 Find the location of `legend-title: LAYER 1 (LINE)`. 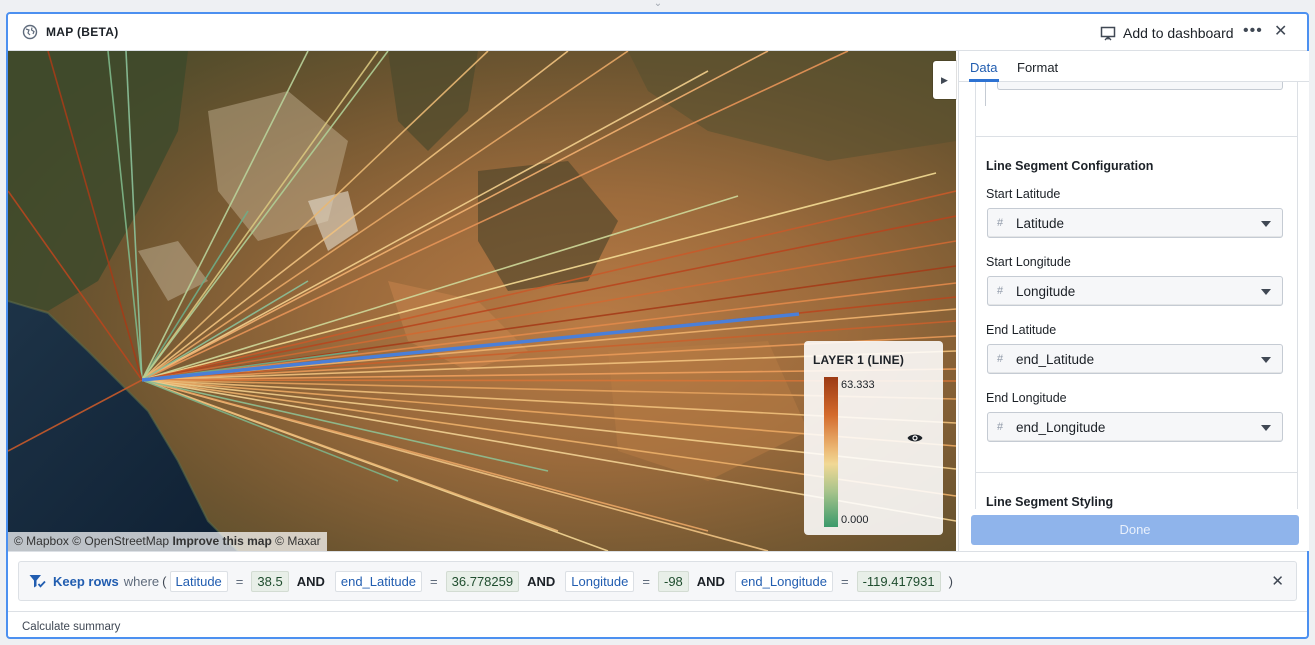

legend-title: LAYER 1 (LINE) is located at coordinates (859, 360).